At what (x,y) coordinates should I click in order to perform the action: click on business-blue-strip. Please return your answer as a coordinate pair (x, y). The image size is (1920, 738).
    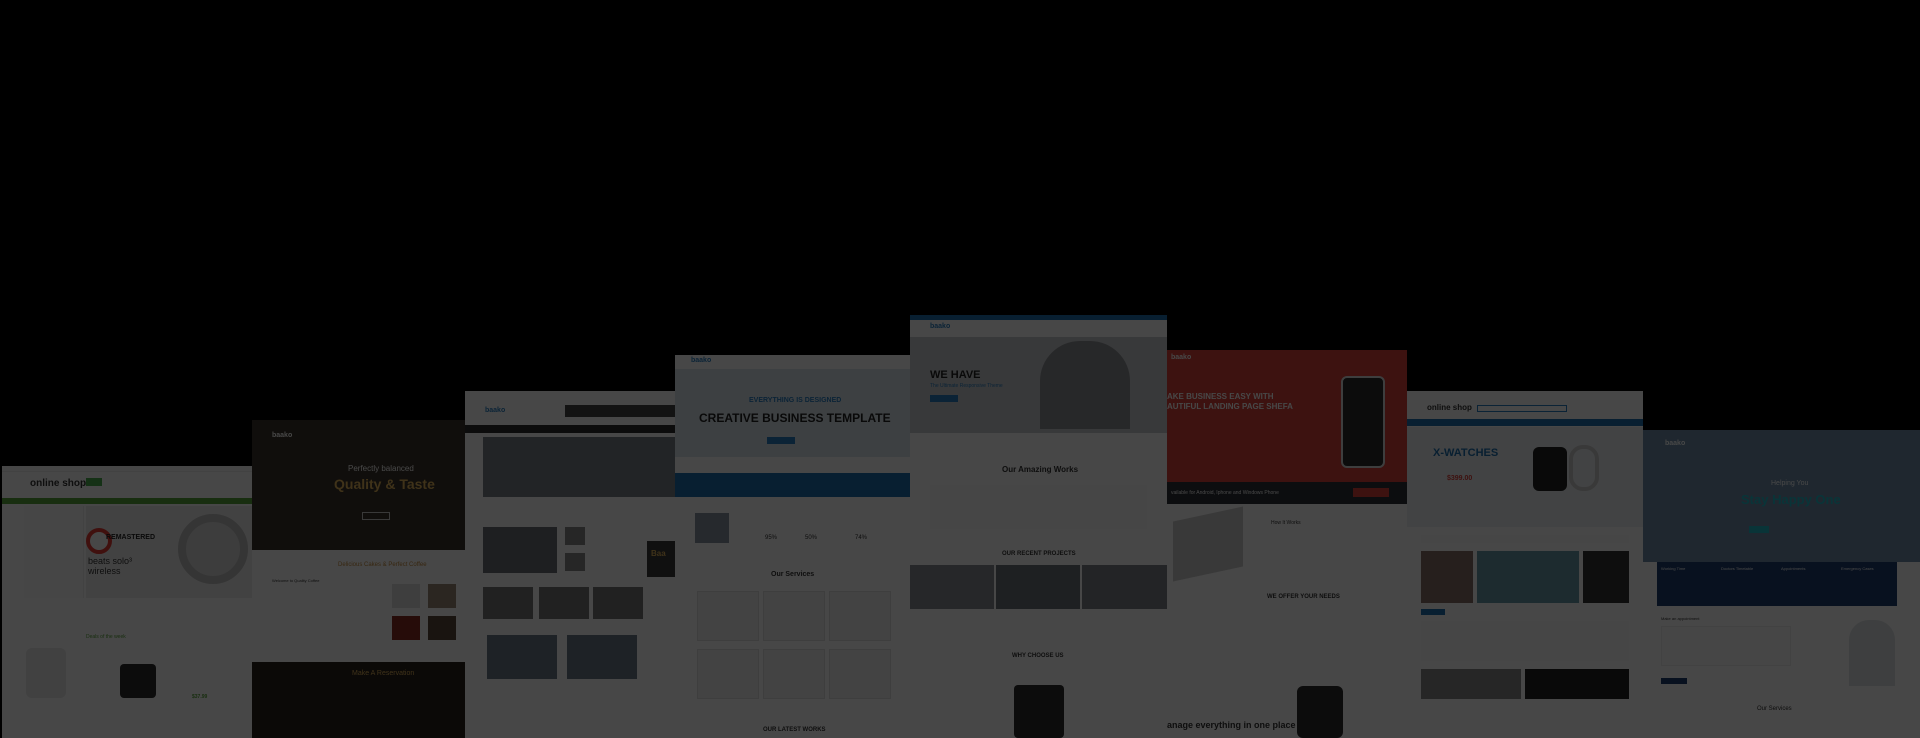
    Looking at the image, I should click on (792, 485).